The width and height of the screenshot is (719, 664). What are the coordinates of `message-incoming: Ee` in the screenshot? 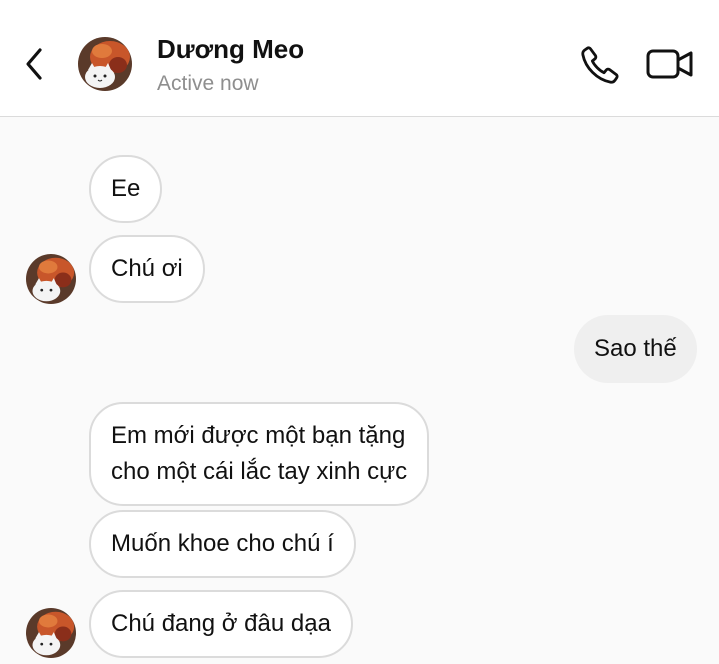 It's located at (126, 189).